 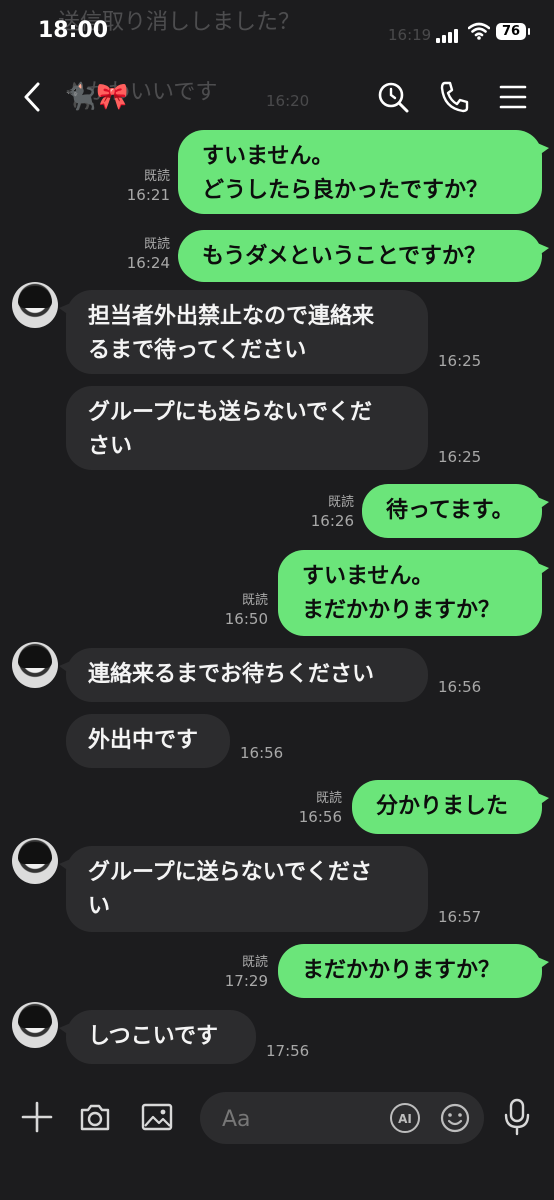 I want to click on wifi-icon, so click(x=479, y=31).